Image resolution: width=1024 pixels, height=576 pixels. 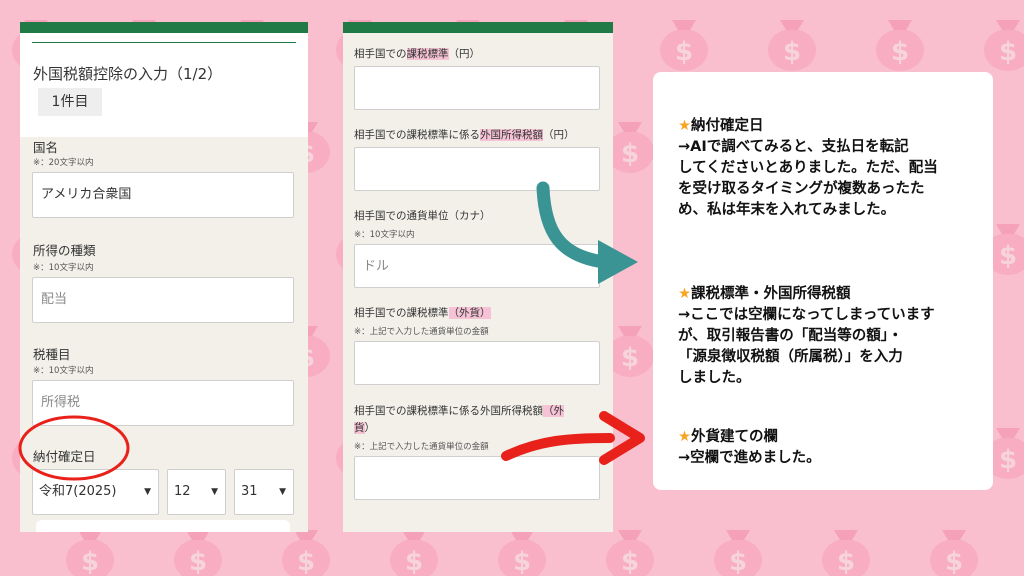 I want to click on currency-unit-input: ドル, so click(x=477, y=266).